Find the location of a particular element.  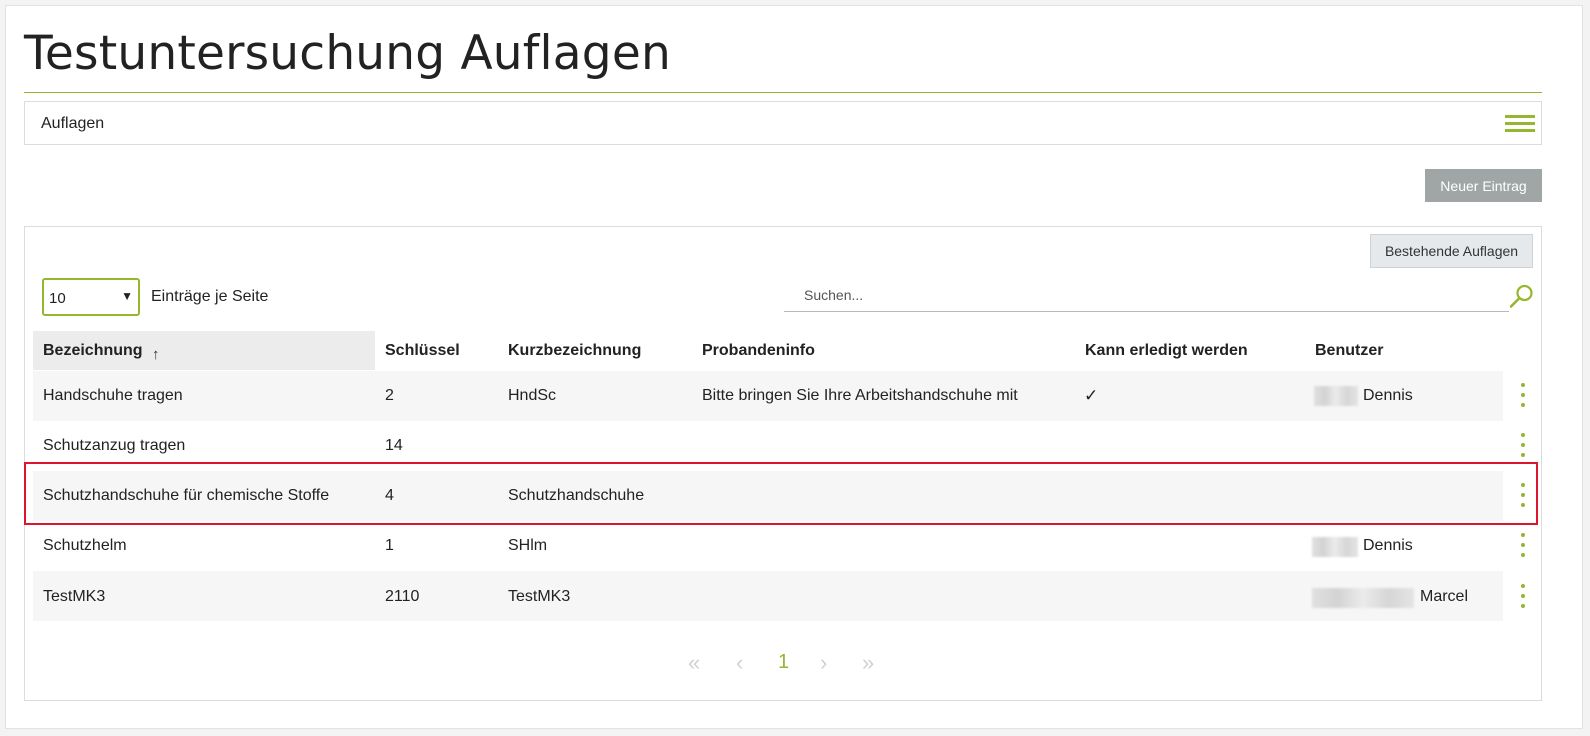

chevron-down-icon: ▼ is located at coordinates (127, 296).